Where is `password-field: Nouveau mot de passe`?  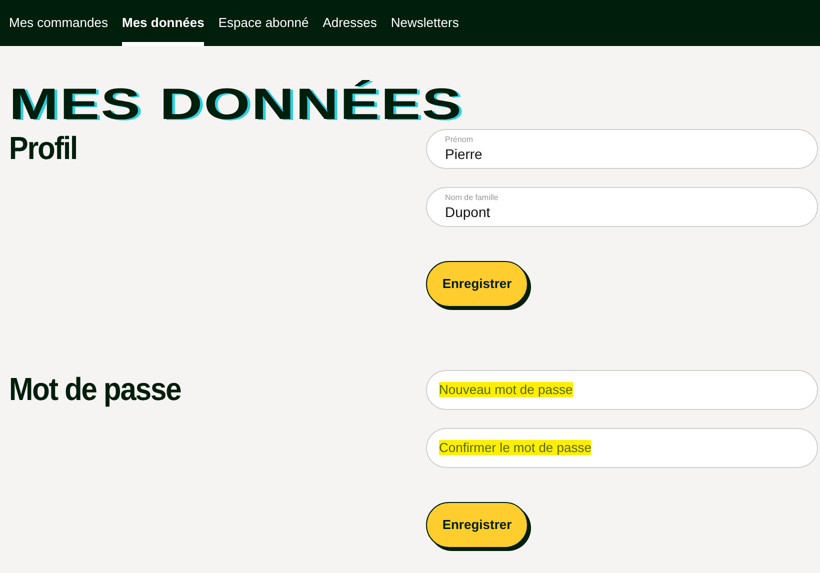 password-field: Nouveau mot de passe is located at coordinates (622, 390).